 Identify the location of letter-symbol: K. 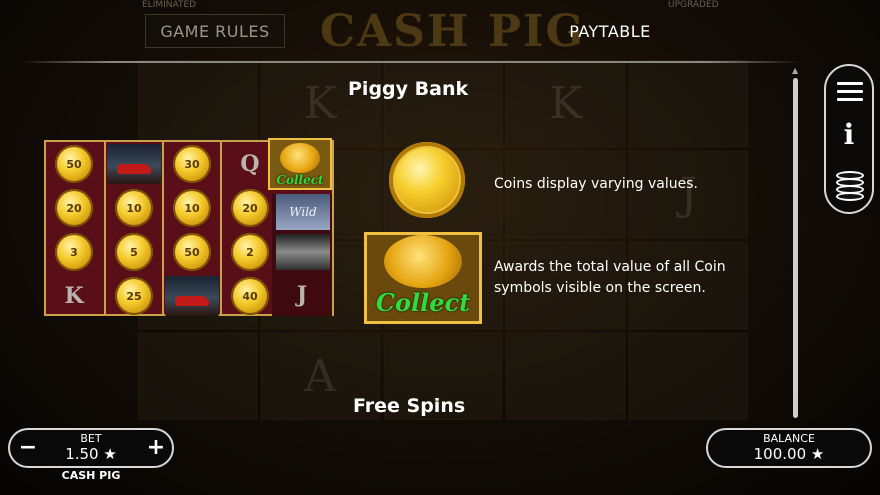
(74, 296).